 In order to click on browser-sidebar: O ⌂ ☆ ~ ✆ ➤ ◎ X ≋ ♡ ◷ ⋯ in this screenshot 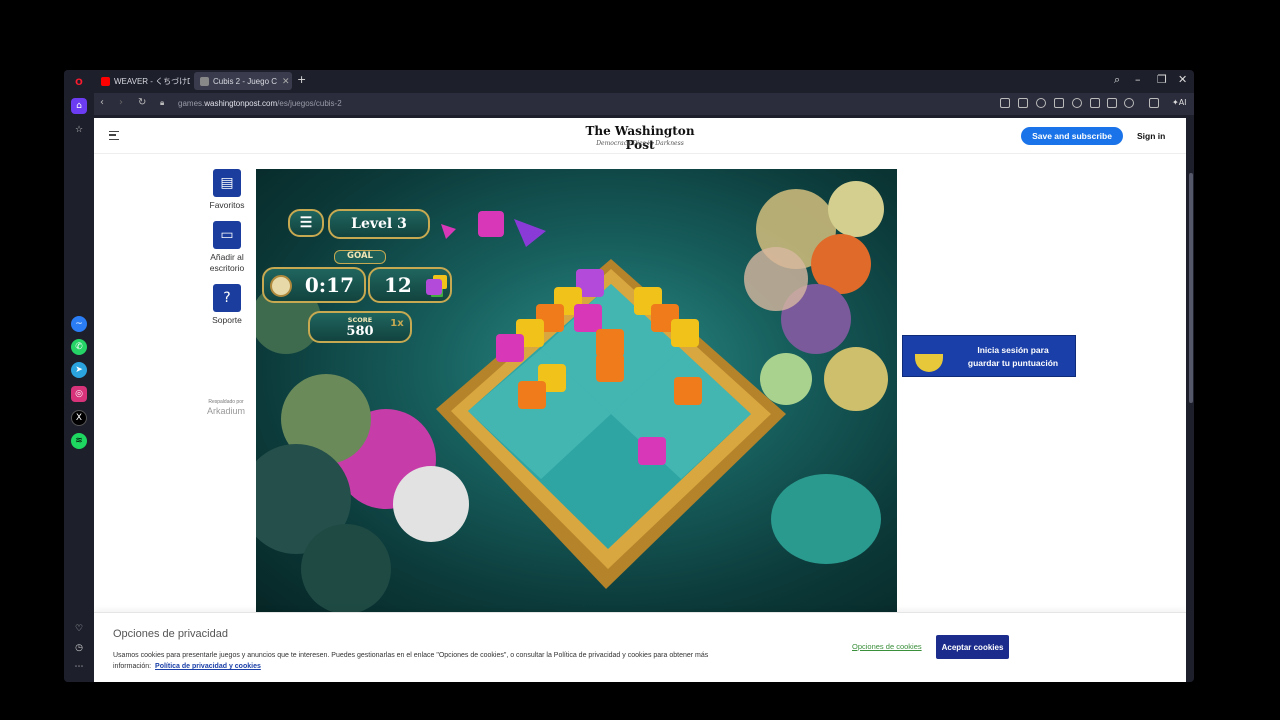, I will do `click(79, 376)`.